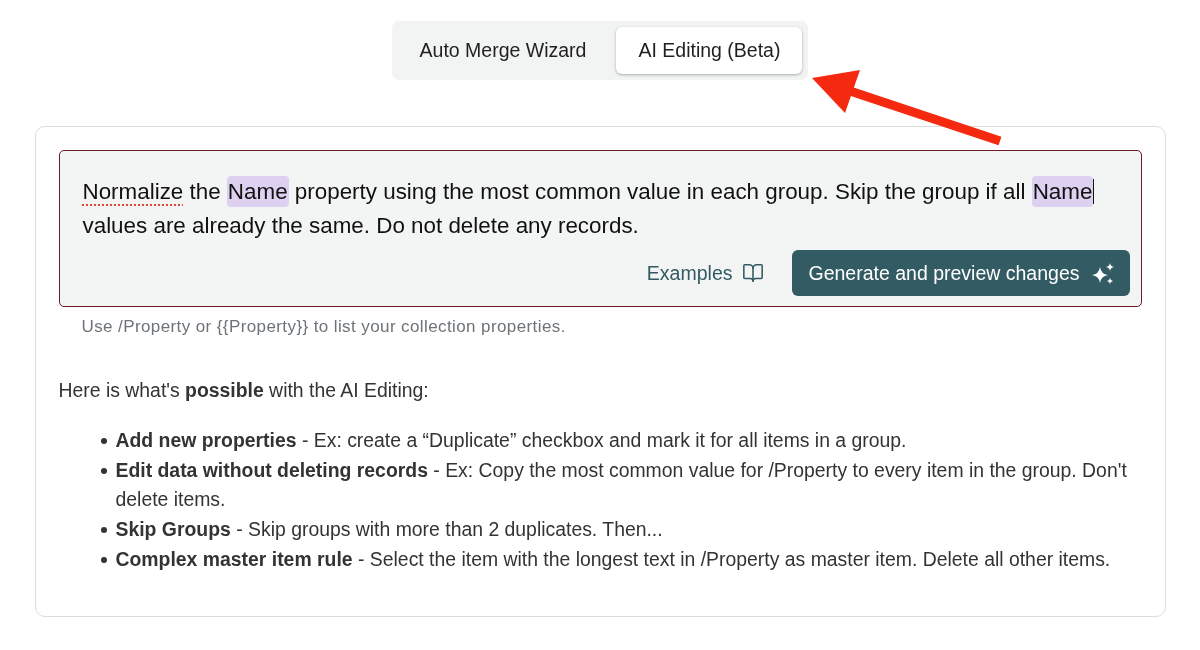 The width and height of the screenshot is (1200, 650). I want to click on text-cursor, so click(1094, 191).